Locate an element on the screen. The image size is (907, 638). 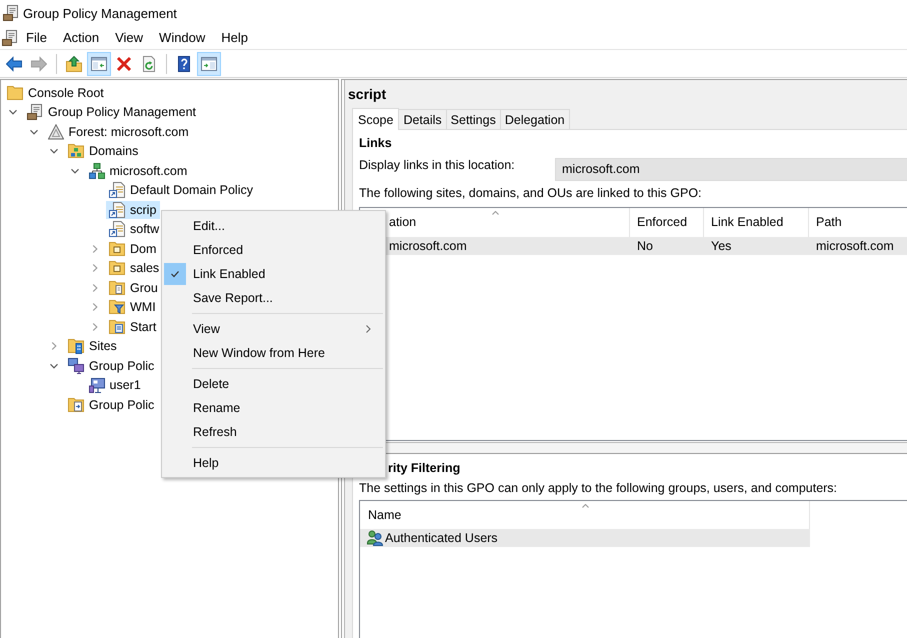
users-icon is located at coordinates (375, 538).